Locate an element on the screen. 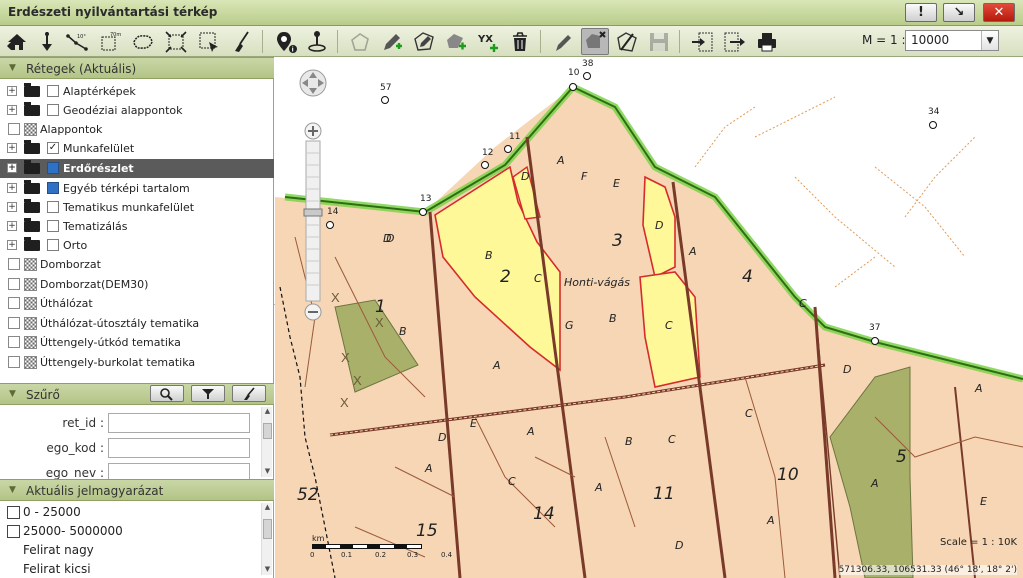 The width and height of the screenshot is (1023, 578). layer-label: Domborzat is located at coordinates (70, 264).